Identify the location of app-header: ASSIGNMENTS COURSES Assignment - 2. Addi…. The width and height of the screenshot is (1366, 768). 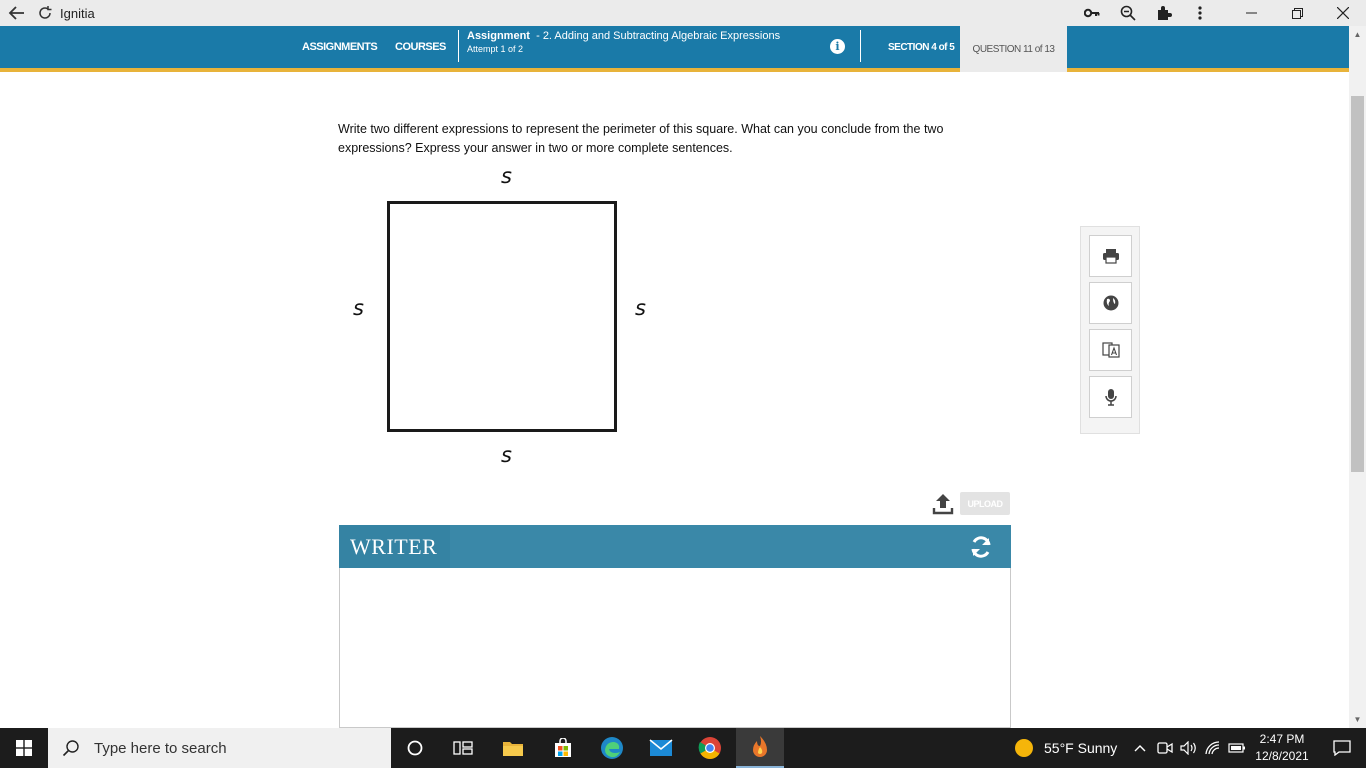
(674, 49).